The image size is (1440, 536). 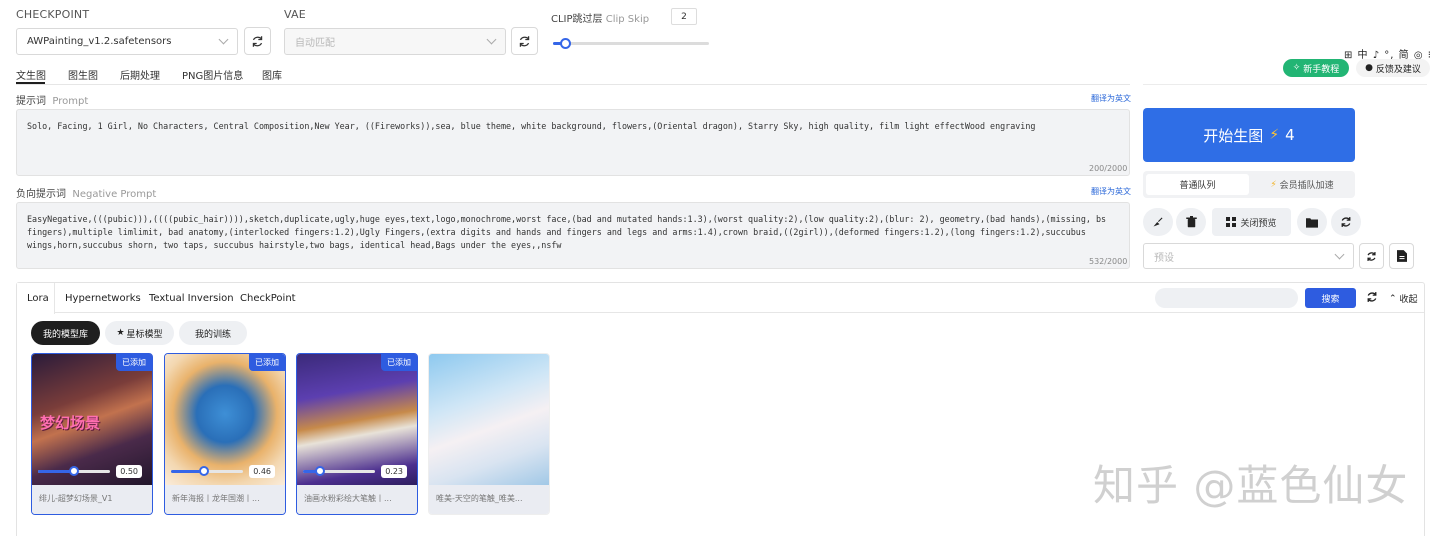 I want to click on folder-icon, so click(x=1312, y=222).